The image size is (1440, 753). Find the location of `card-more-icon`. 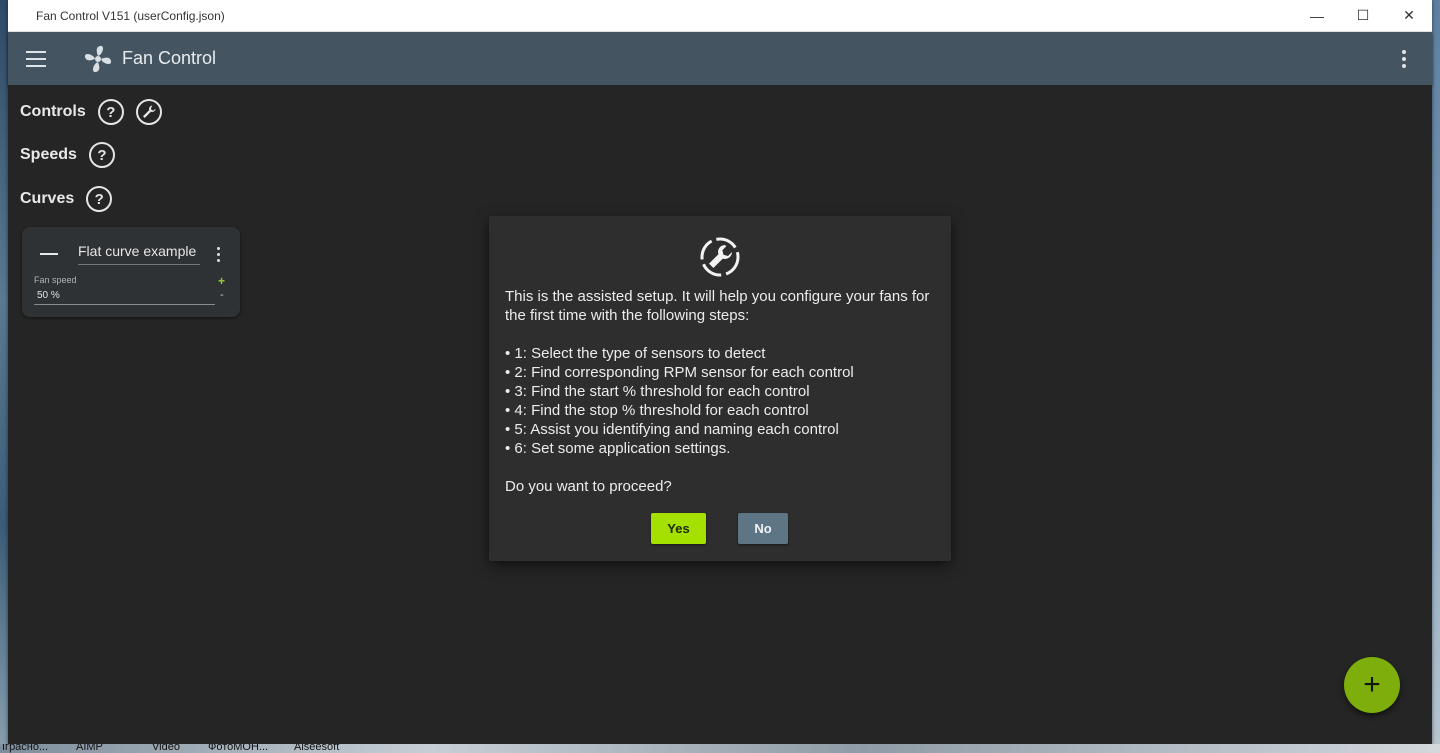

card-more-icon is located at coordinates (219, 256).